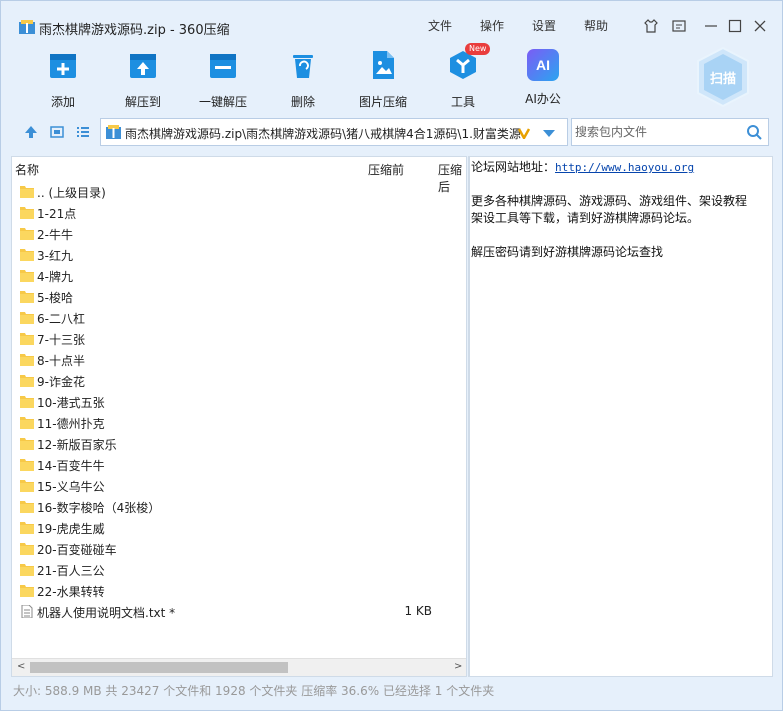 The image size is (783, 711). What do you see at coordinates (62, 102) in the screenshot?
I see `add-label: 添加` at bounding box center [62, 102].